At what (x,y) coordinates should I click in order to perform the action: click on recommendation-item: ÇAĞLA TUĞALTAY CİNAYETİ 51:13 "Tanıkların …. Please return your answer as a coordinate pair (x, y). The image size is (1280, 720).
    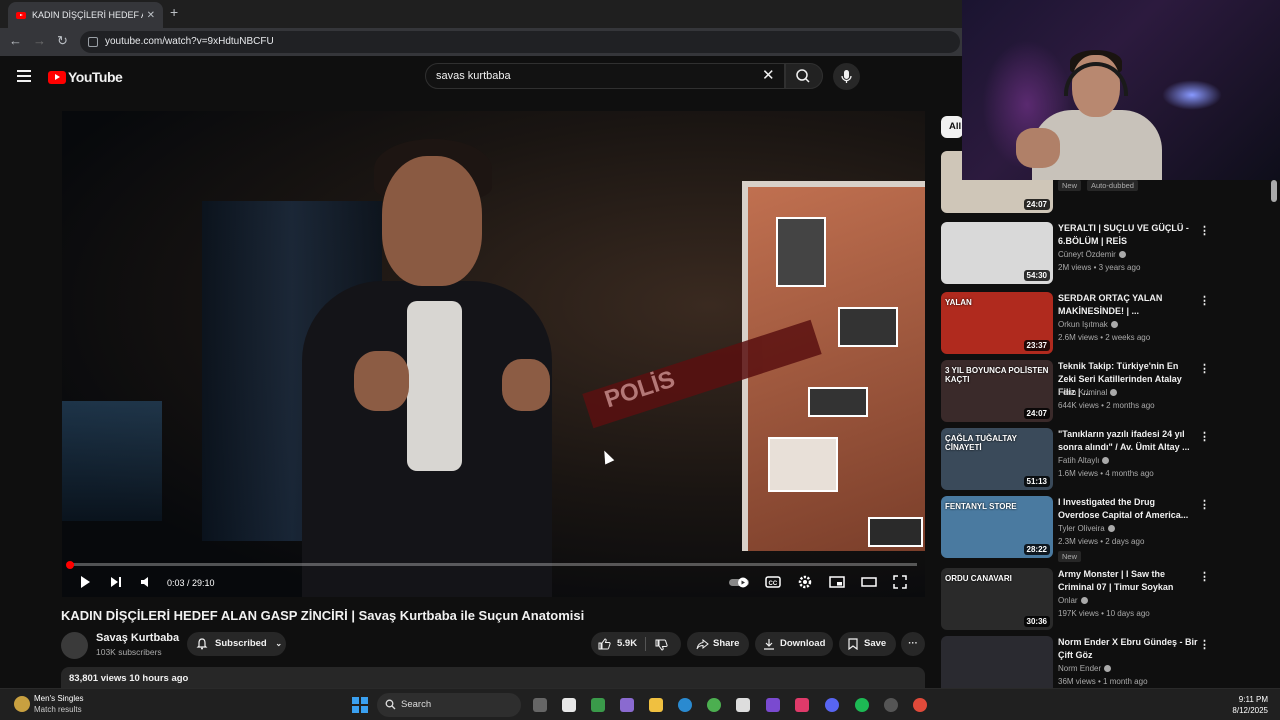
    Looking at the image, I should click on (1081, 459).